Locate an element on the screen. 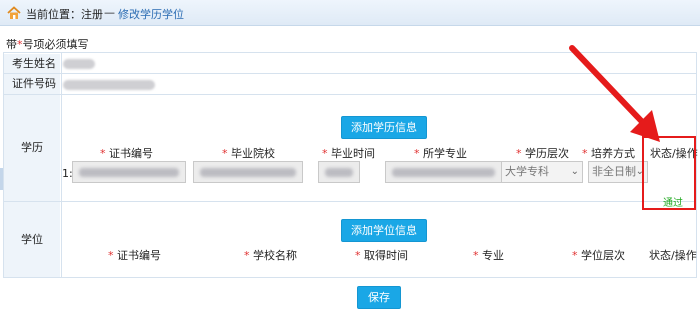 Image resolution: width=700 pixels, height=312 pixels. mode-select-value: 非全日制 is located at coordinates (614, 171).